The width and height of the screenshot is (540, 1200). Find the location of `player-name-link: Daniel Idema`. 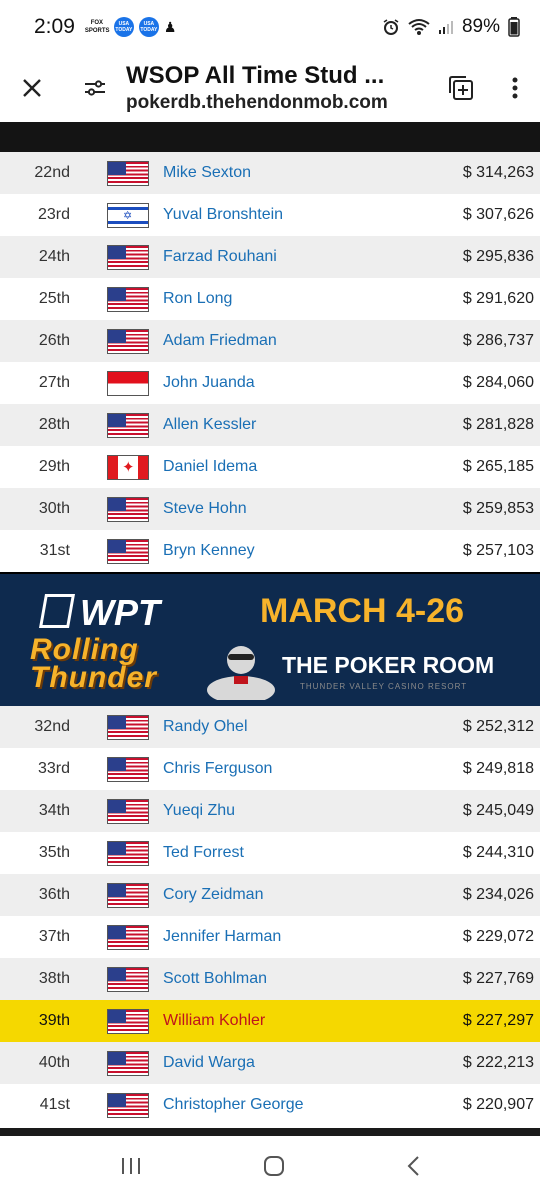

player-name-link: Daniel Idema is located at coordinates (271, 467).